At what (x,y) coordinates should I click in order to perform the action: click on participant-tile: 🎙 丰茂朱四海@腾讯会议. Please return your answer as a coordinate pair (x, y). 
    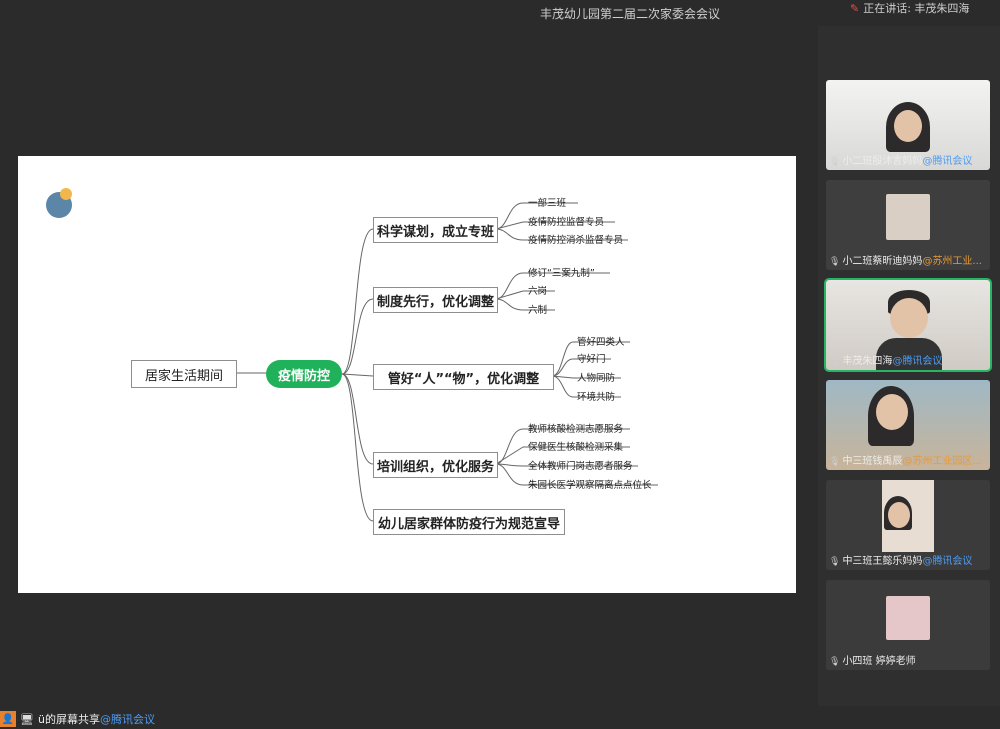
    Looking at the image, I should click on (908, 325).